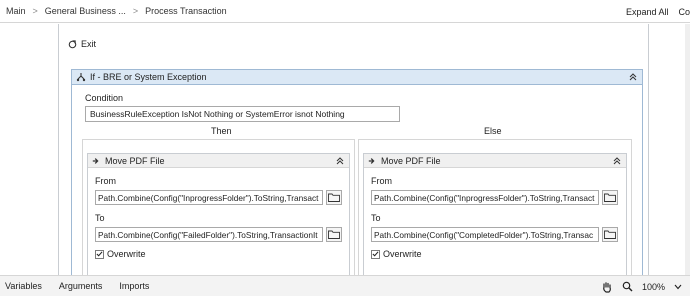 The image size is (690, 297). I want to click on tab-variables: Variables, so click(23, 286).